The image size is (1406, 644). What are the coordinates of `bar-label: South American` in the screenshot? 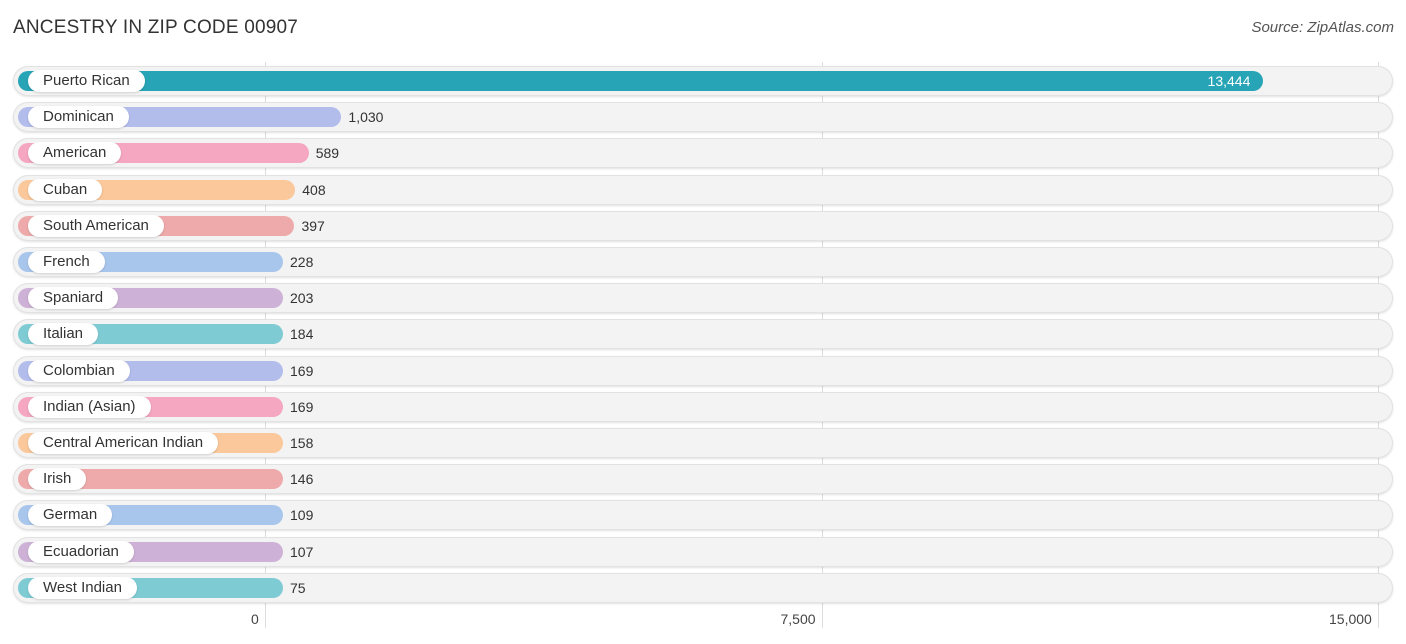 It's located at (96, 225).